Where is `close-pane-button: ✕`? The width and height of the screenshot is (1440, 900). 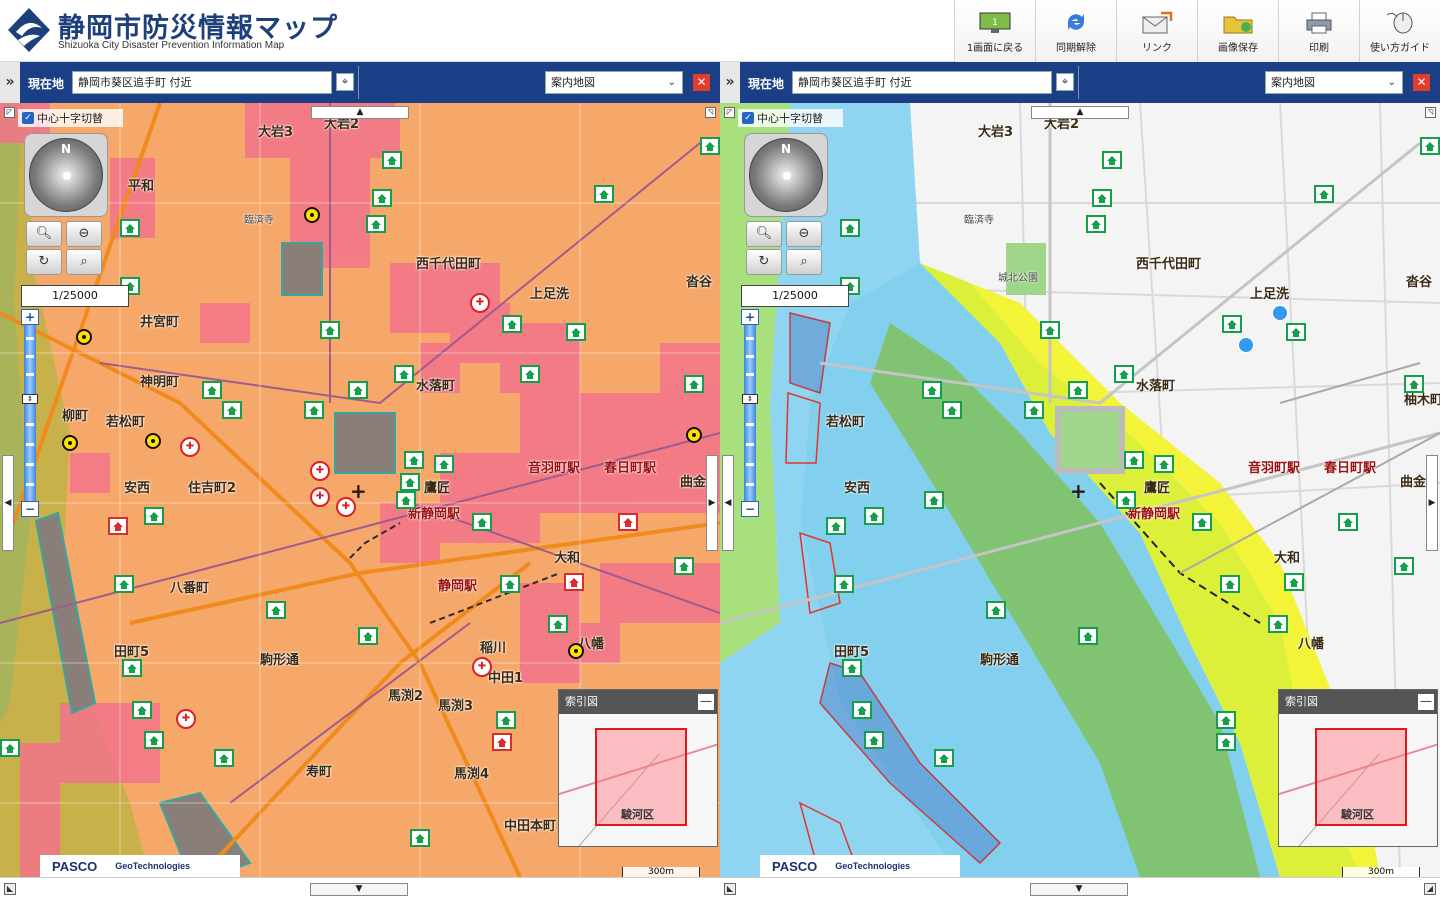 close-pane-button: ✕ is located at coordinates (701, 82).